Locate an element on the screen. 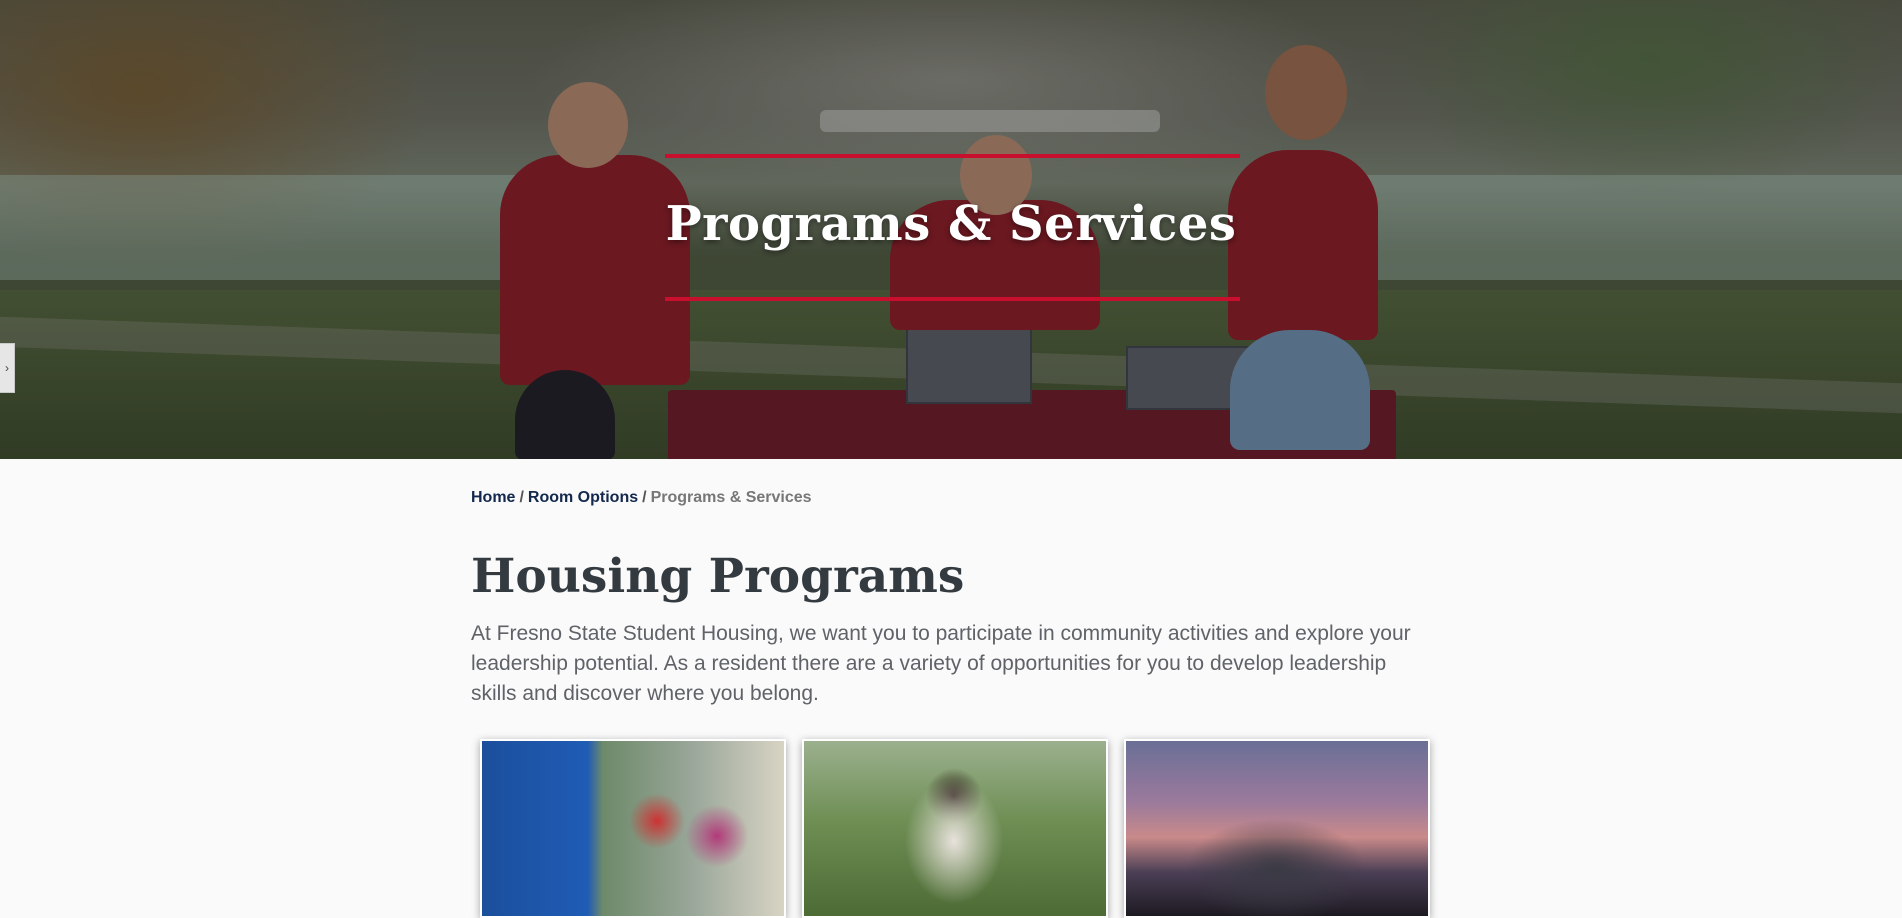 This screenshot has width=1902, height=918. program-cards is located at coordinates (955, 828).